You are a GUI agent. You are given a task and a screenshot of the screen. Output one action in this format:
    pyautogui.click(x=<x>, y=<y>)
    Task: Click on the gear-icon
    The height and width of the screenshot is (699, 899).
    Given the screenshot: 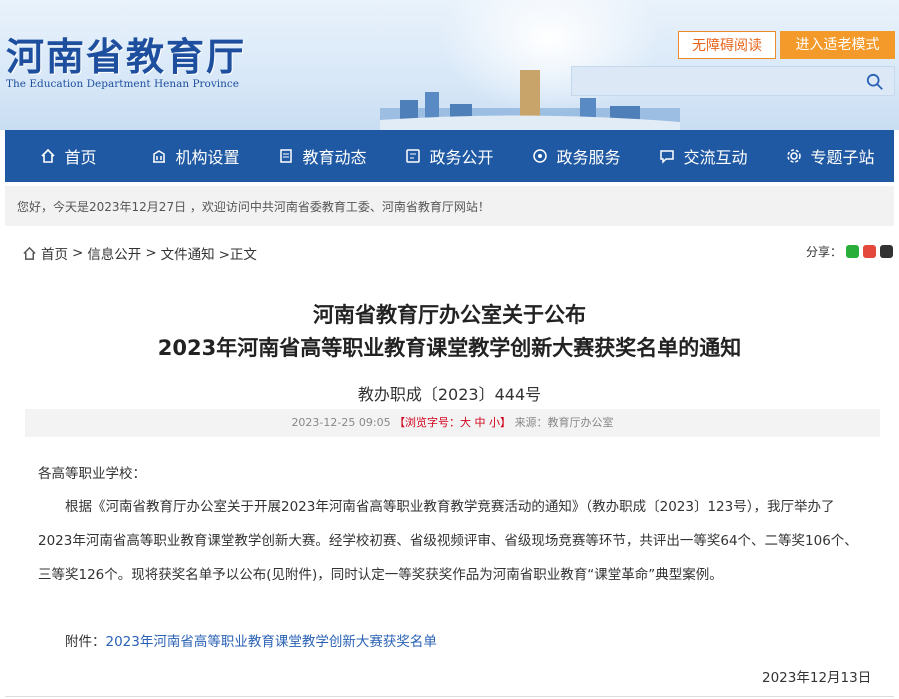 What is the action you would take?
    pyautogui.click(x=794, y=156)
    